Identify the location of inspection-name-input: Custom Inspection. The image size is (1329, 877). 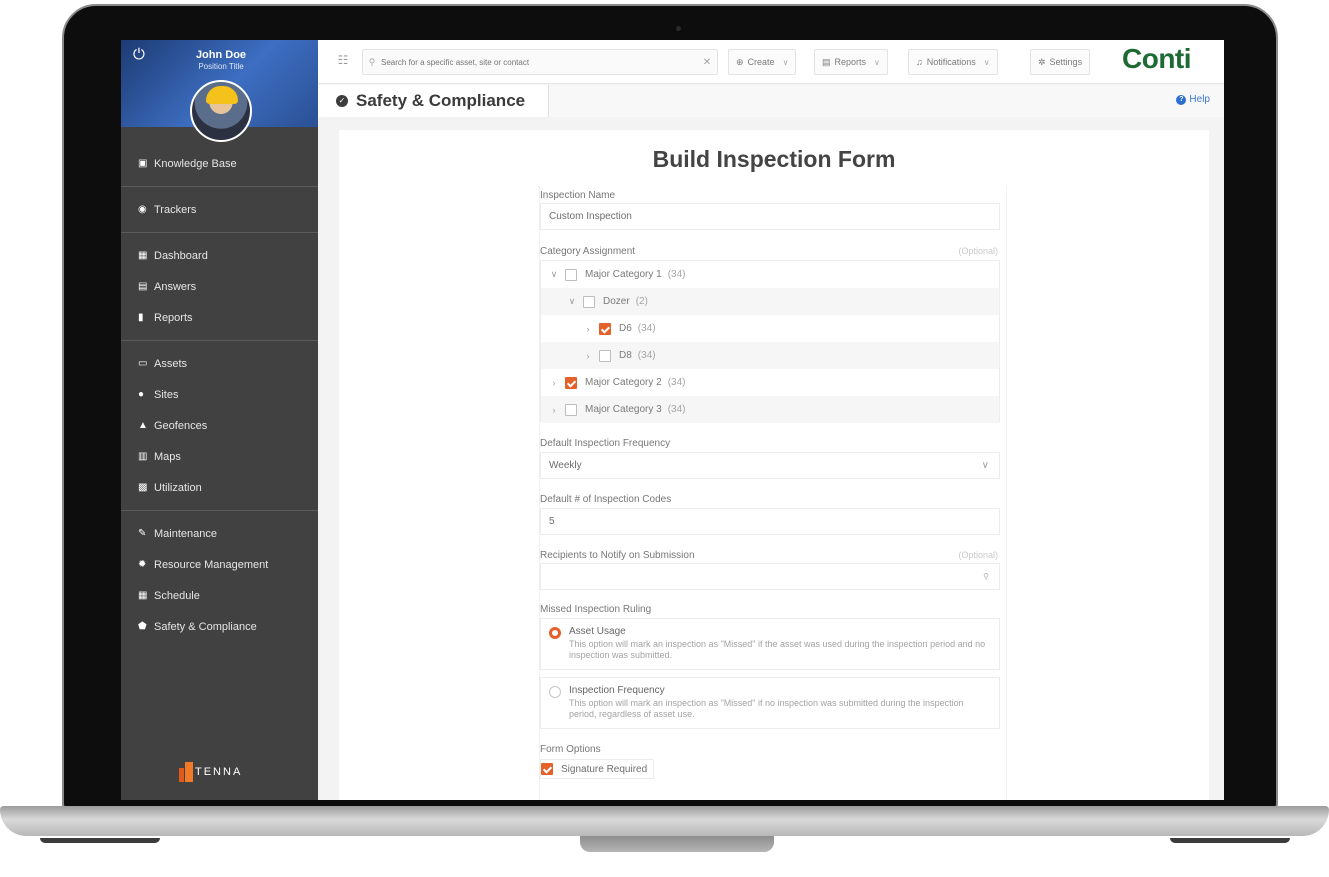
(770, 216).